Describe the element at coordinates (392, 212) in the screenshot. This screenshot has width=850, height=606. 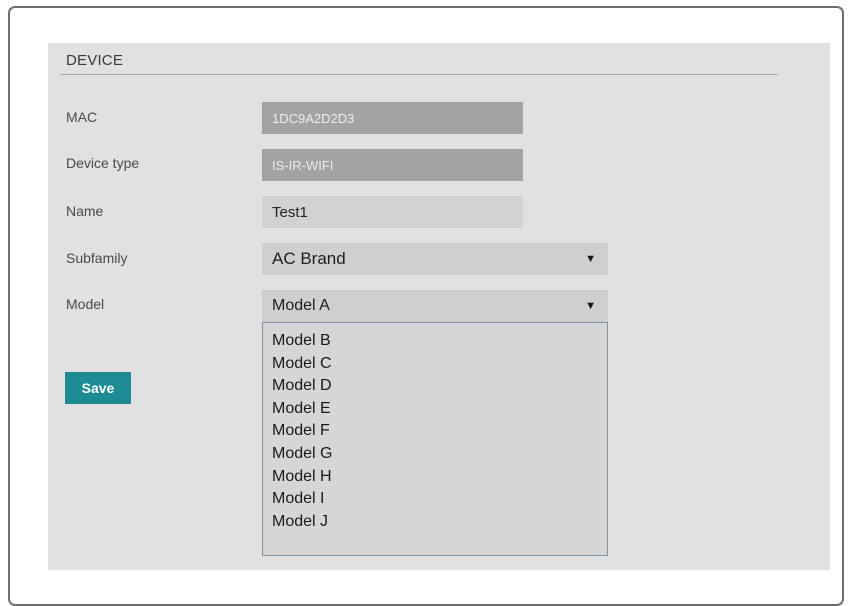
I see `name-input: Test1` at that location.